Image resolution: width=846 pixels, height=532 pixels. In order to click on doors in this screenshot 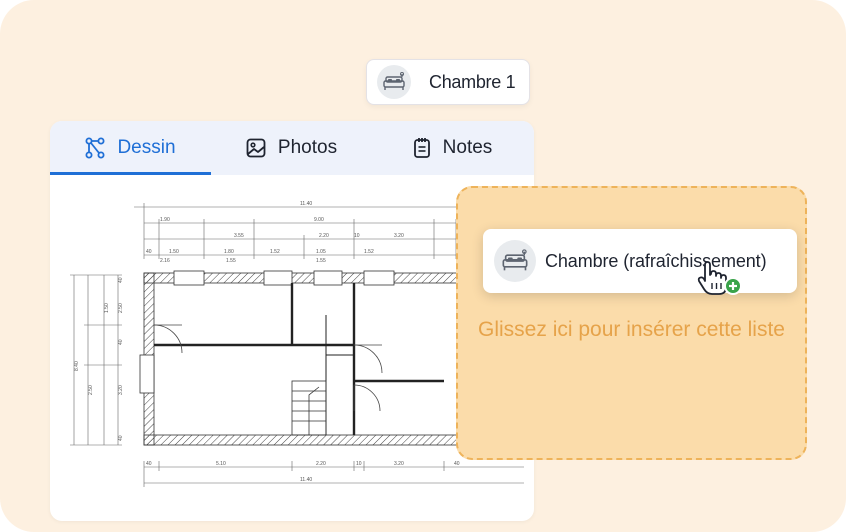, I will do `click(268, 368)`.